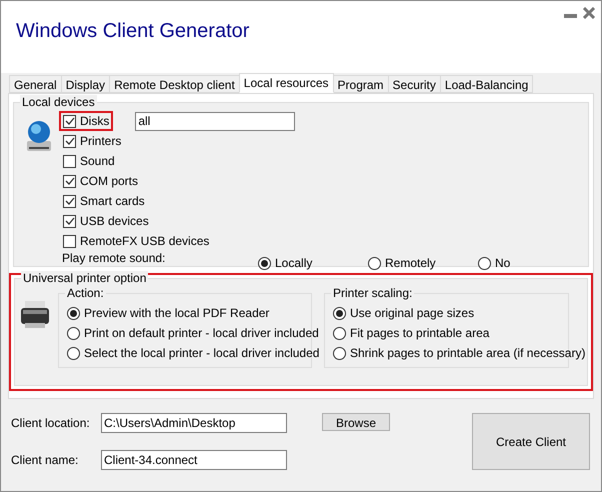 This screenshot has height=492, width=602. Describe the element at coordinates (372, 293) in the screenshot. I see `group-title: Printer scaling:` at that location.